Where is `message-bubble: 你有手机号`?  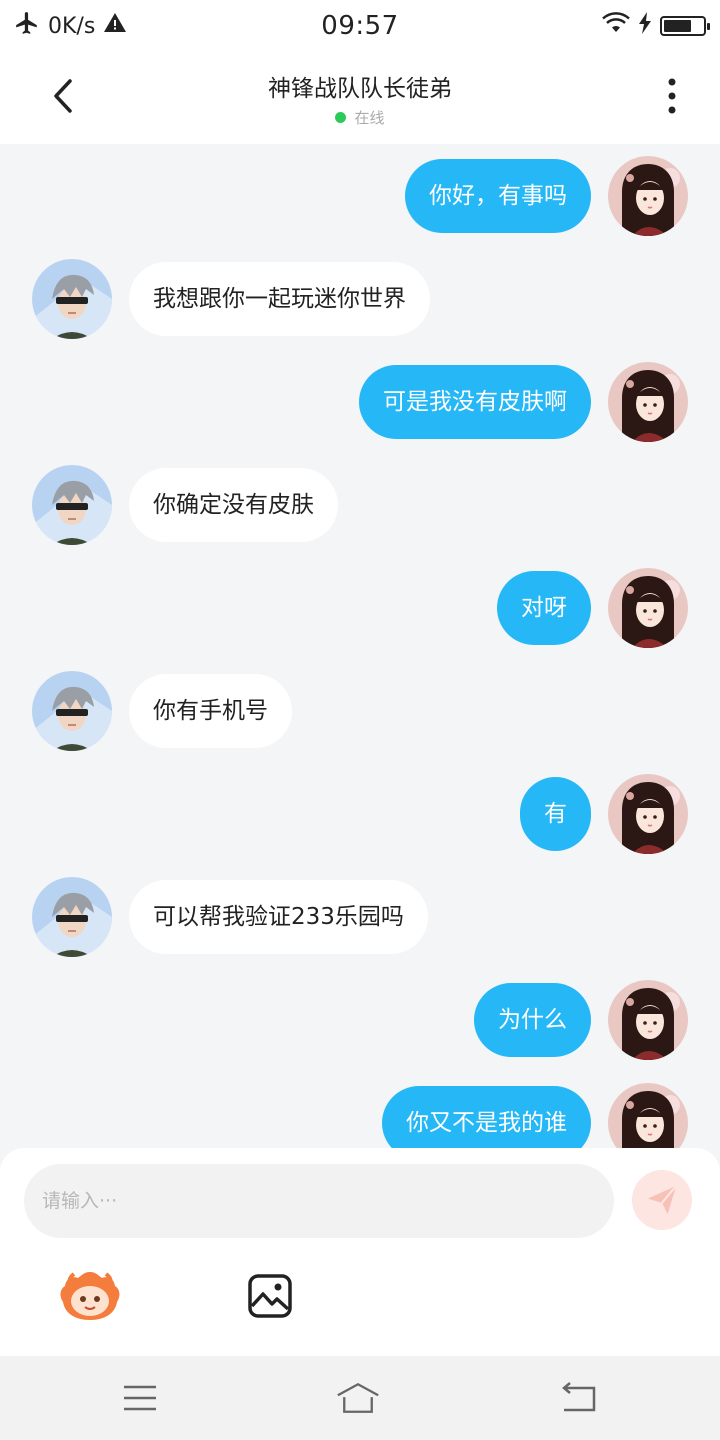 message-bubble: 你有手机号 is located at coordinates (210, 711).